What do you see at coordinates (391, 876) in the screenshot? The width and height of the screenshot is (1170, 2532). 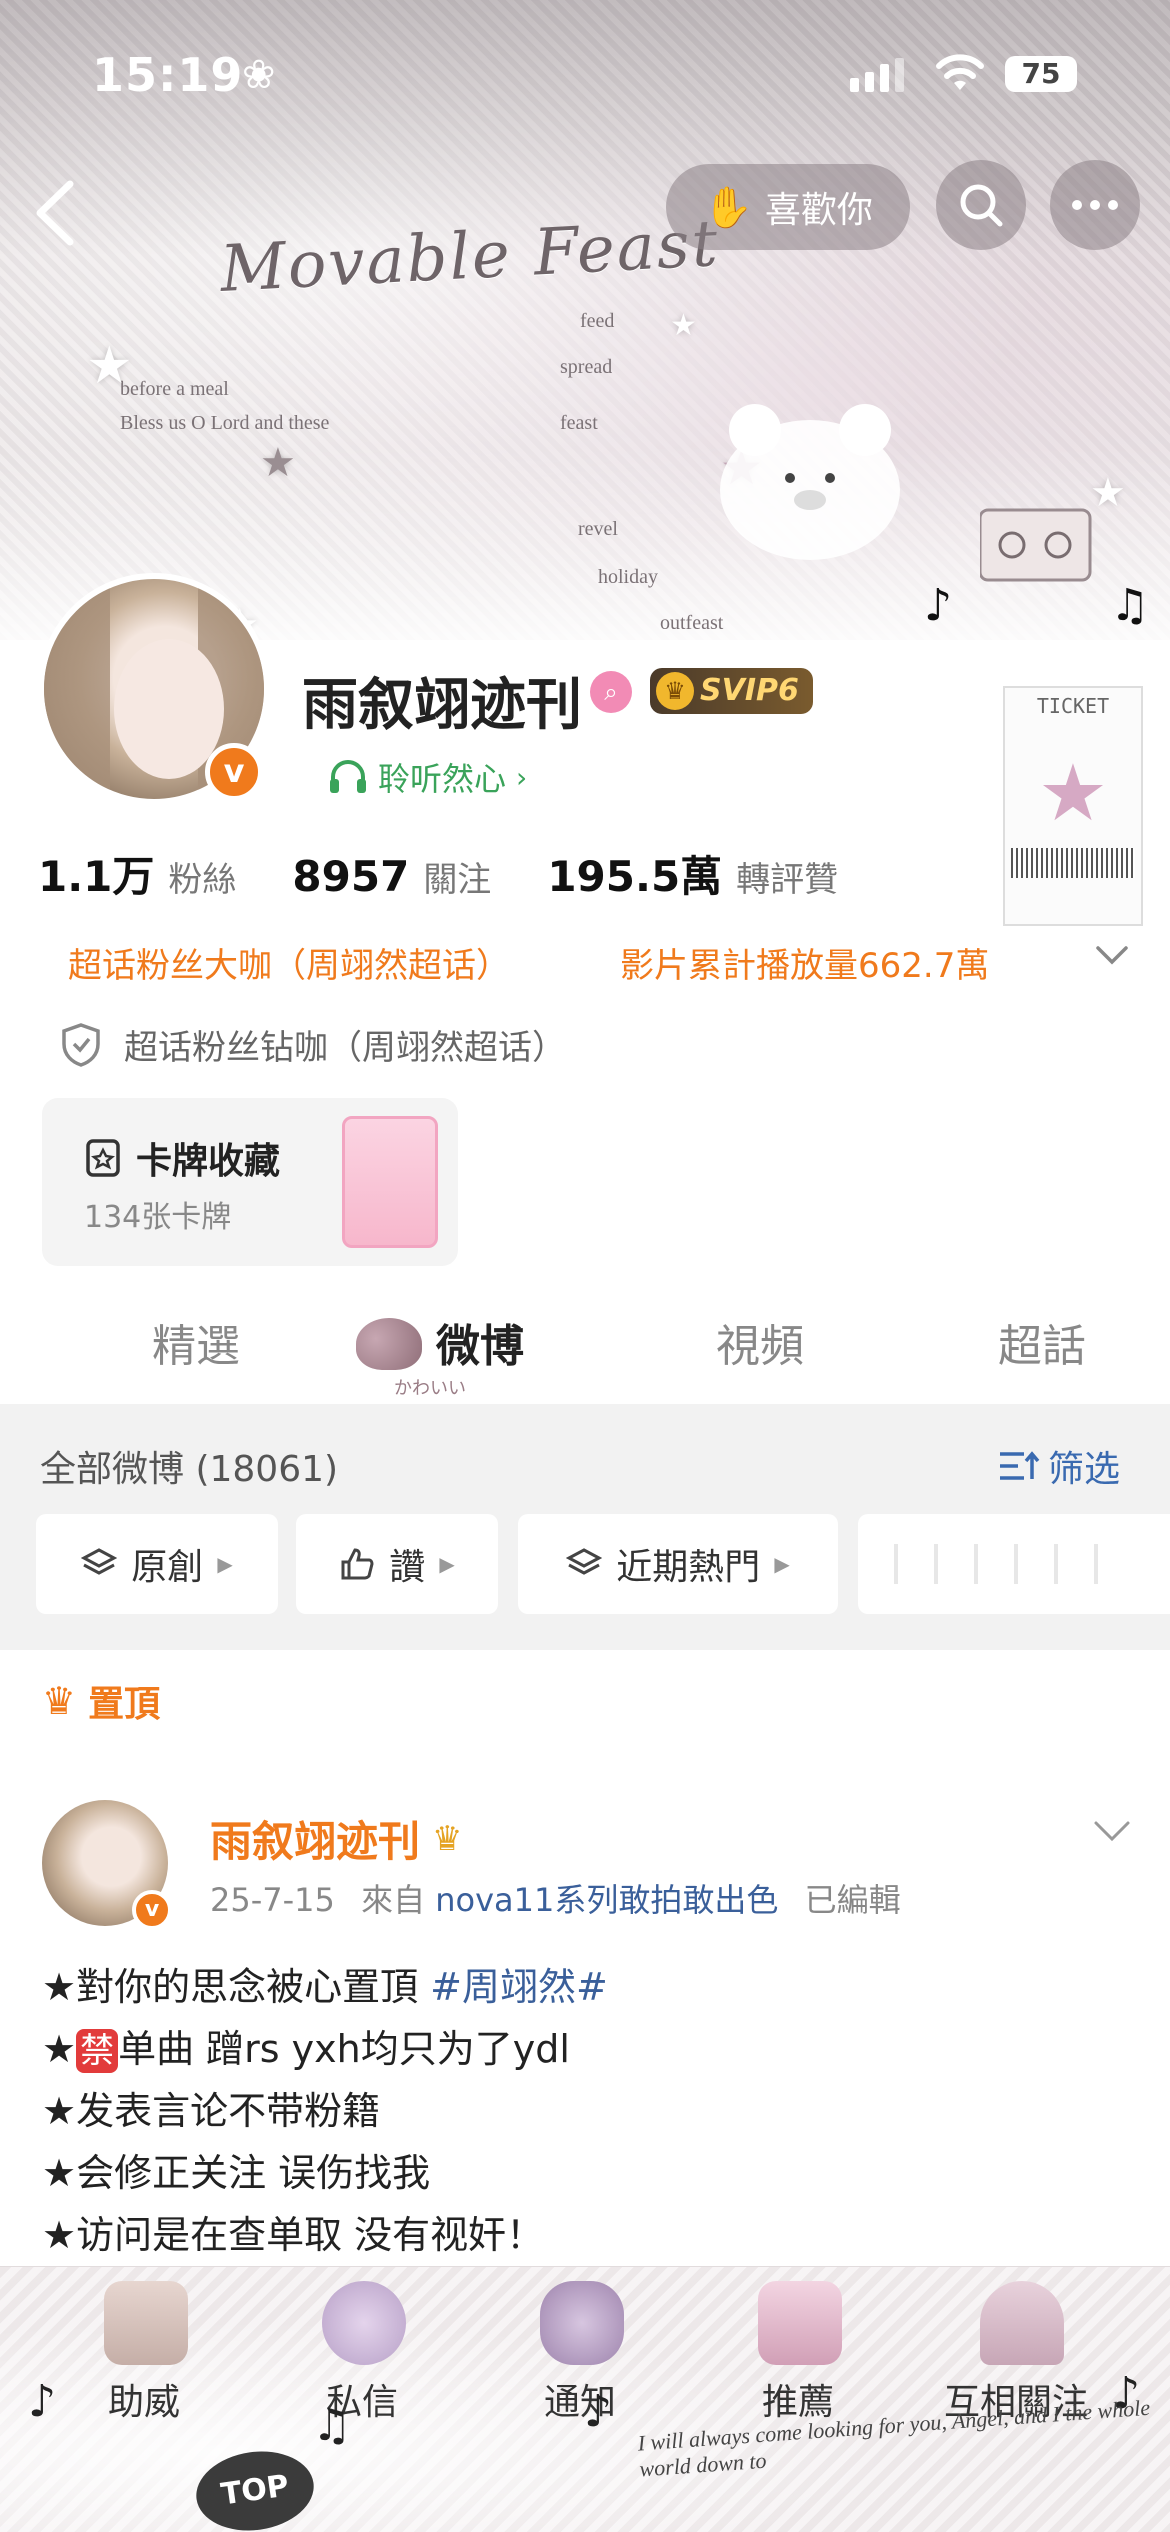 I see `stat-following: 8957 關注` at bounding box center [391, 876].